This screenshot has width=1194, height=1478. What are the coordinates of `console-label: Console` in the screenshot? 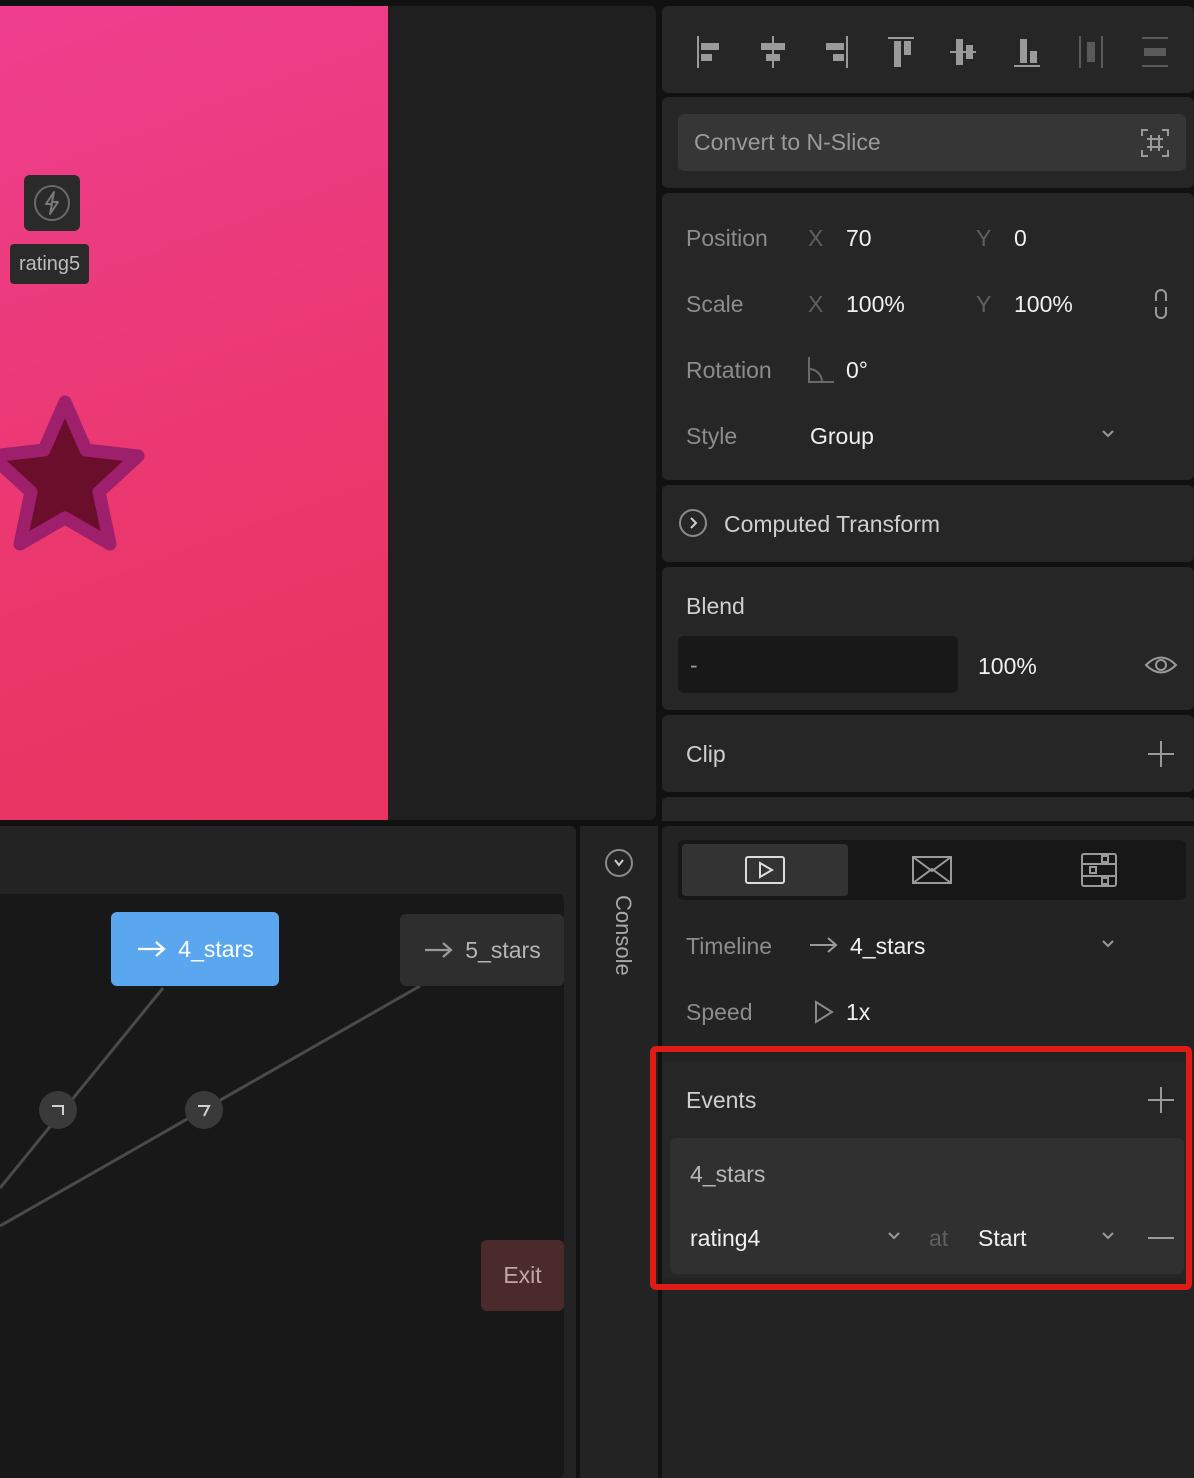 It's located at (621, 940).